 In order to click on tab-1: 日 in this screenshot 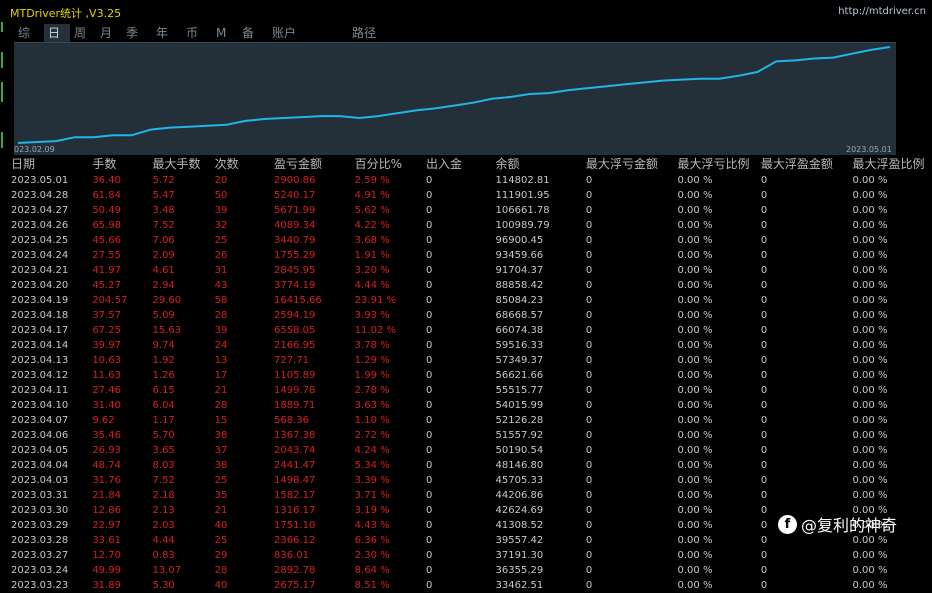, I will do `click(57, 33)`.